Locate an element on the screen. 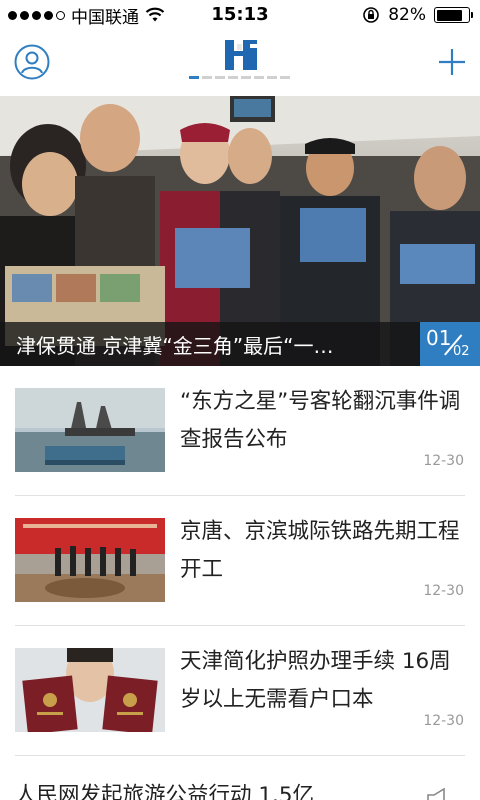 The width and height of the screenshot is (480, 800). hero-caption-bar: 津保贯通 京津冀“金三角”最后“一… 01 02 is located at coordinates (240, 344).